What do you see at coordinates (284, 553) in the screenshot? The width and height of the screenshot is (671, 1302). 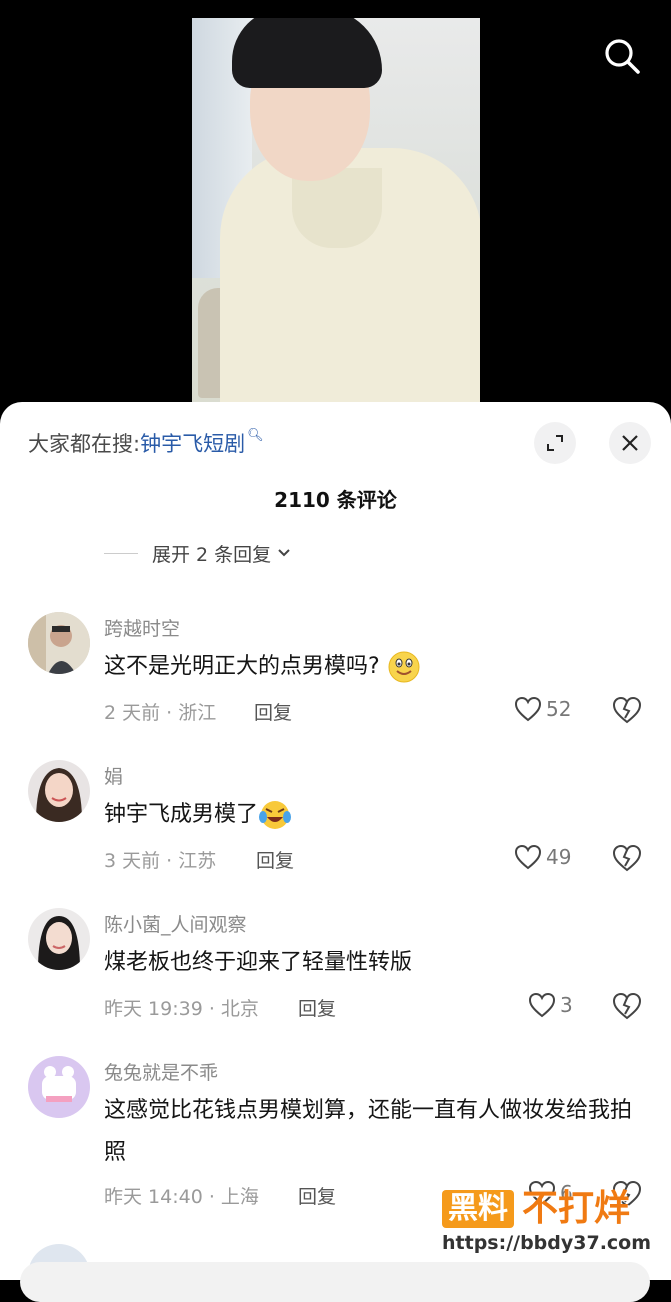 I see `chevron-down-icon` at bounding box center [284, 553].